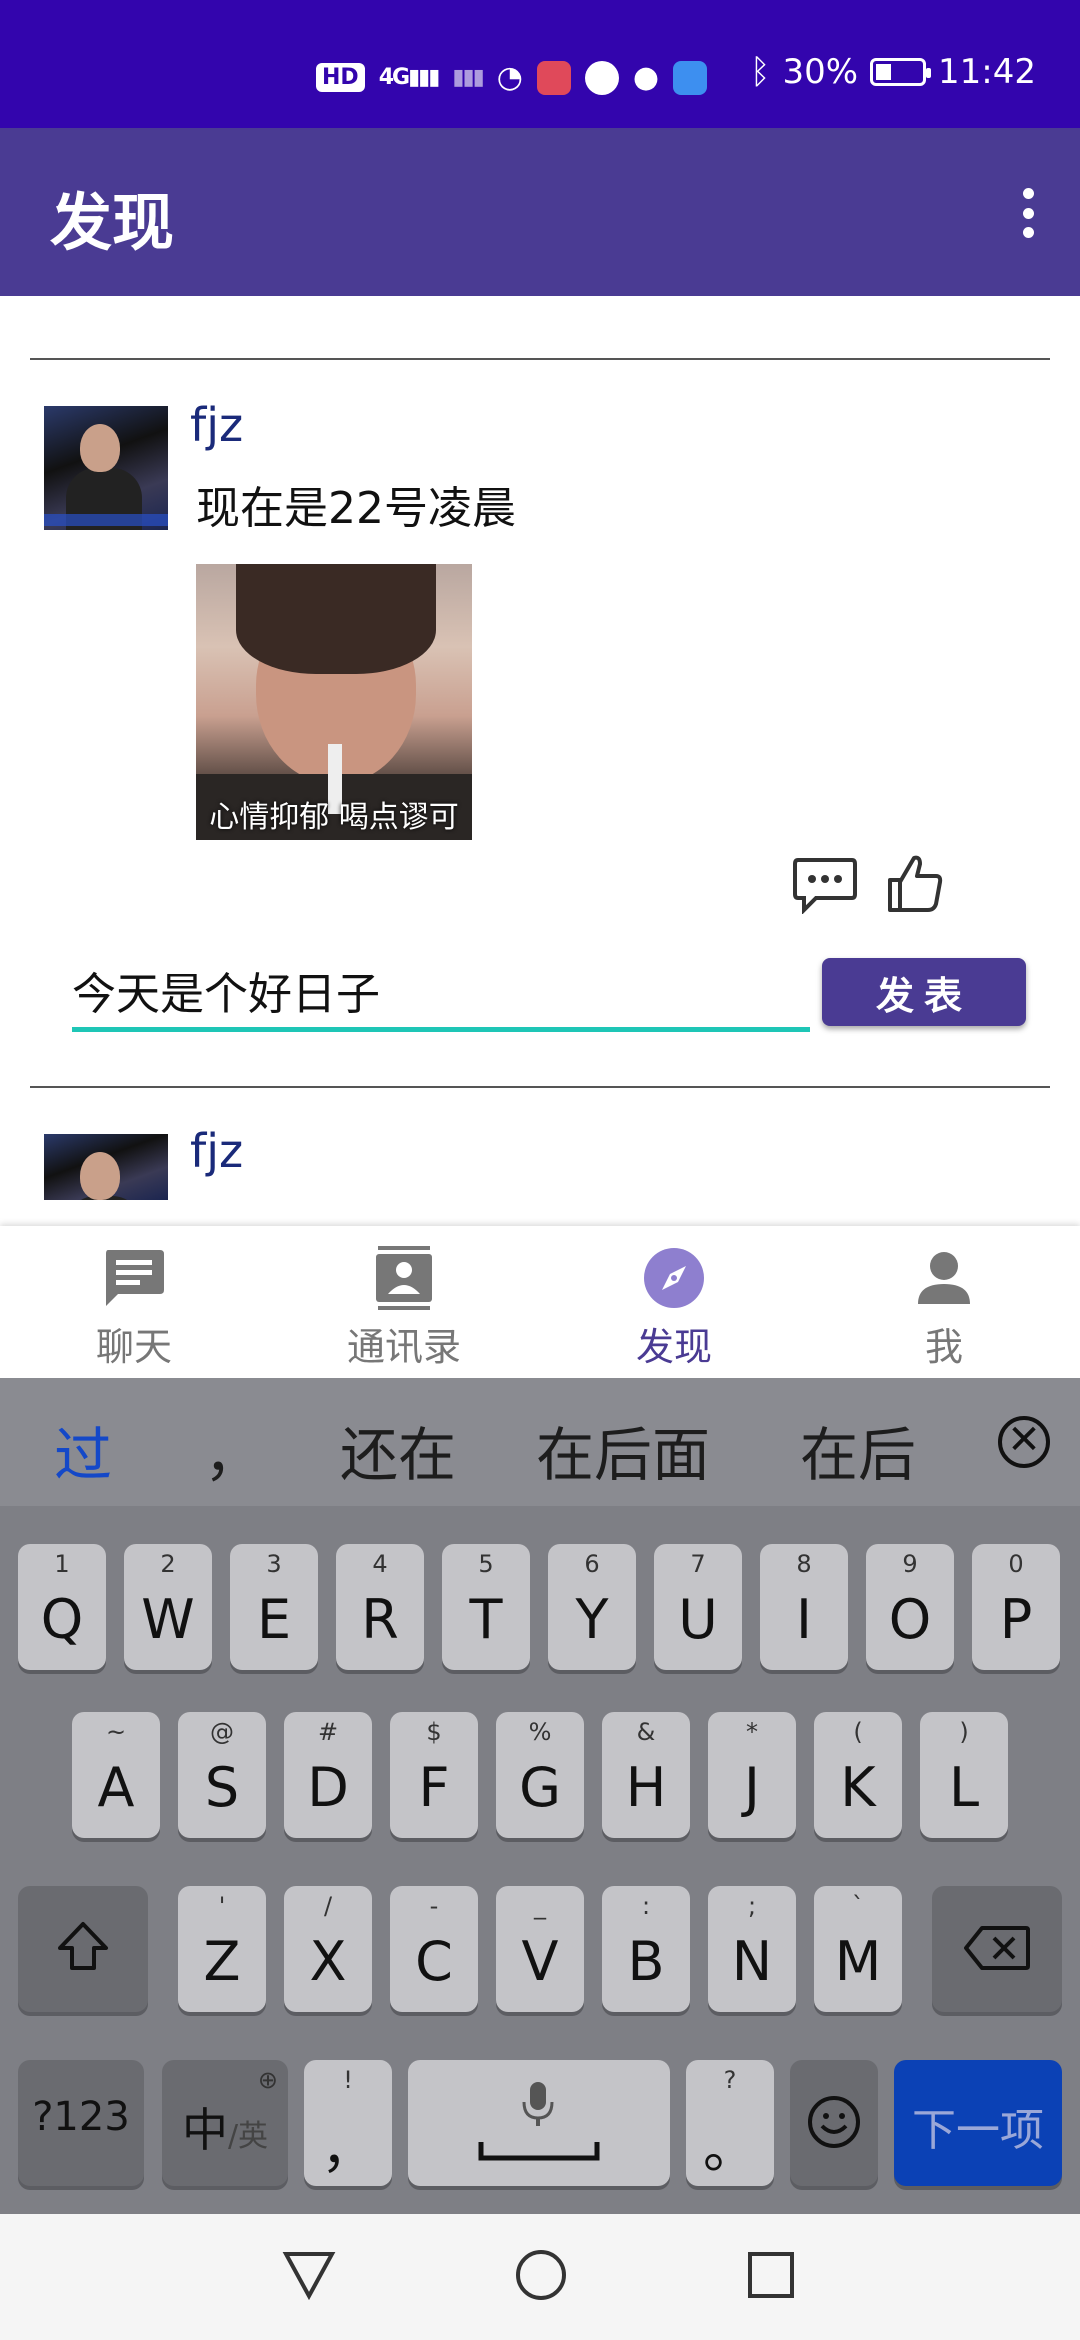 The height and width of the screenshot is (2340, 1080). Describe the element at coordinates (116, 1732) in the screenshot. I see `key-hint: ~` at that location.